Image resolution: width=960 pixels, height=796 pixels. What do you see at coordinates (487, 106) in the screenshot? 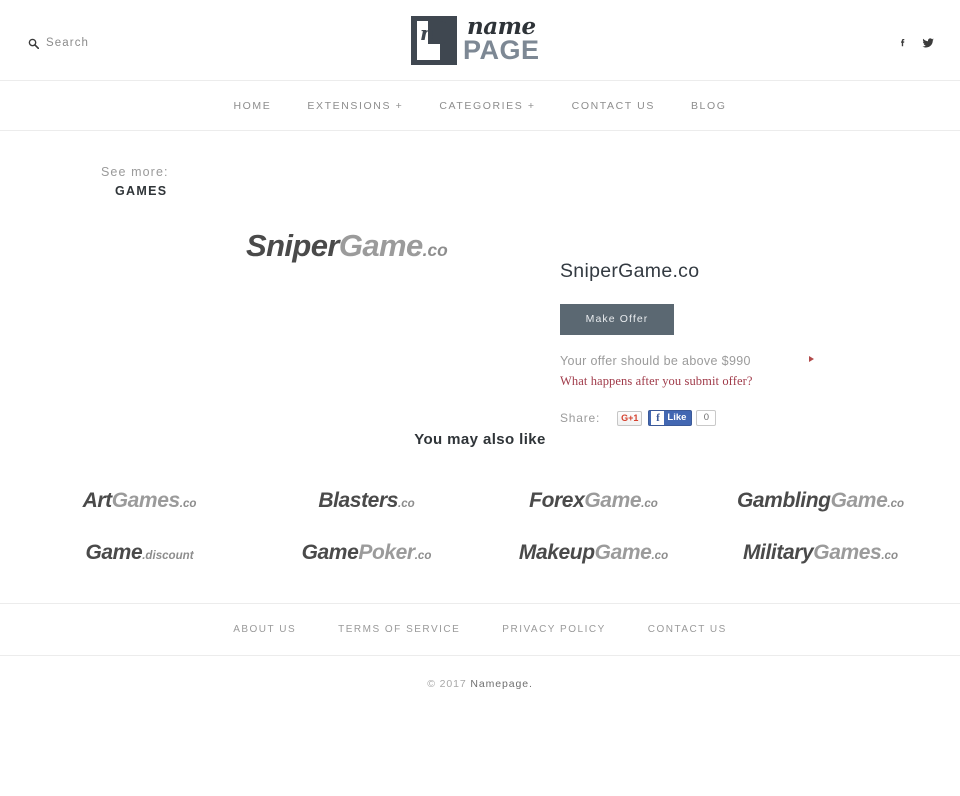
I see `nav-item-categories: CATEGORIES +` at bounding box center [487, 106].